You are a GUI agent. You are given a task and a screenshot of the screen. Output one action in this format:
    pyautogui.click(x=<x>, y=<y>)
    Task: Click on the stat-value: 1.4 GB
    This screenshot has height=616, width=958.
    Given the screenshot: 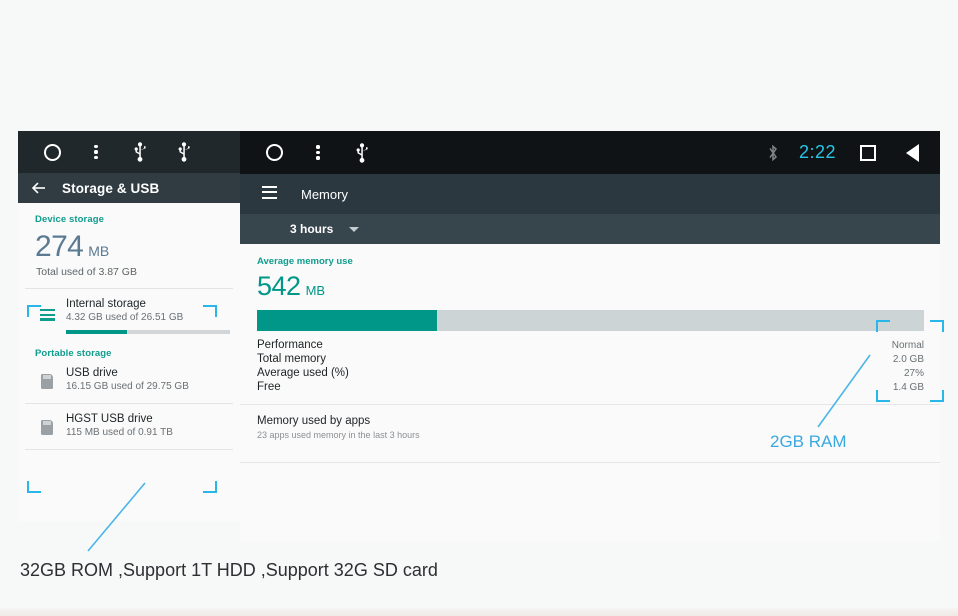 What is the action you would take?
    pyautogui.click(x=908, y=387)
    